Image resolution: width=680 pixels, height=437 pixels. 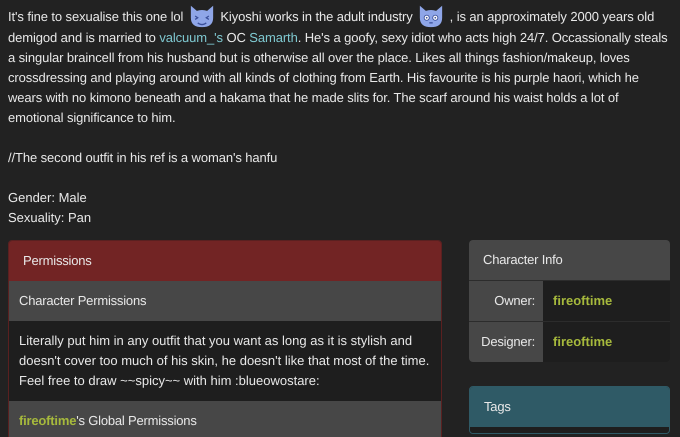 I want to click on section-header: fireoftime's Global Permissions, so click(x=225, y=419).